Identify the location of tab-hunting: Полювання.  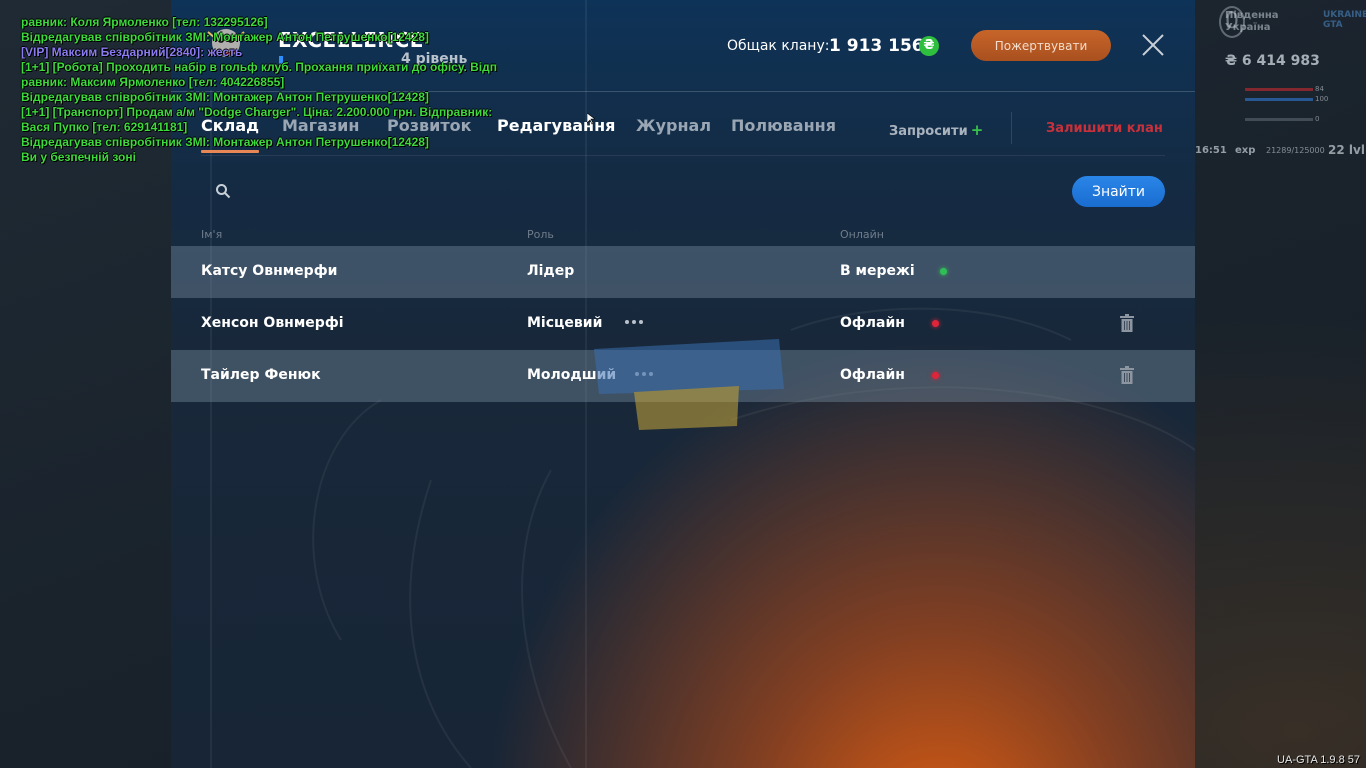
(783, 125).